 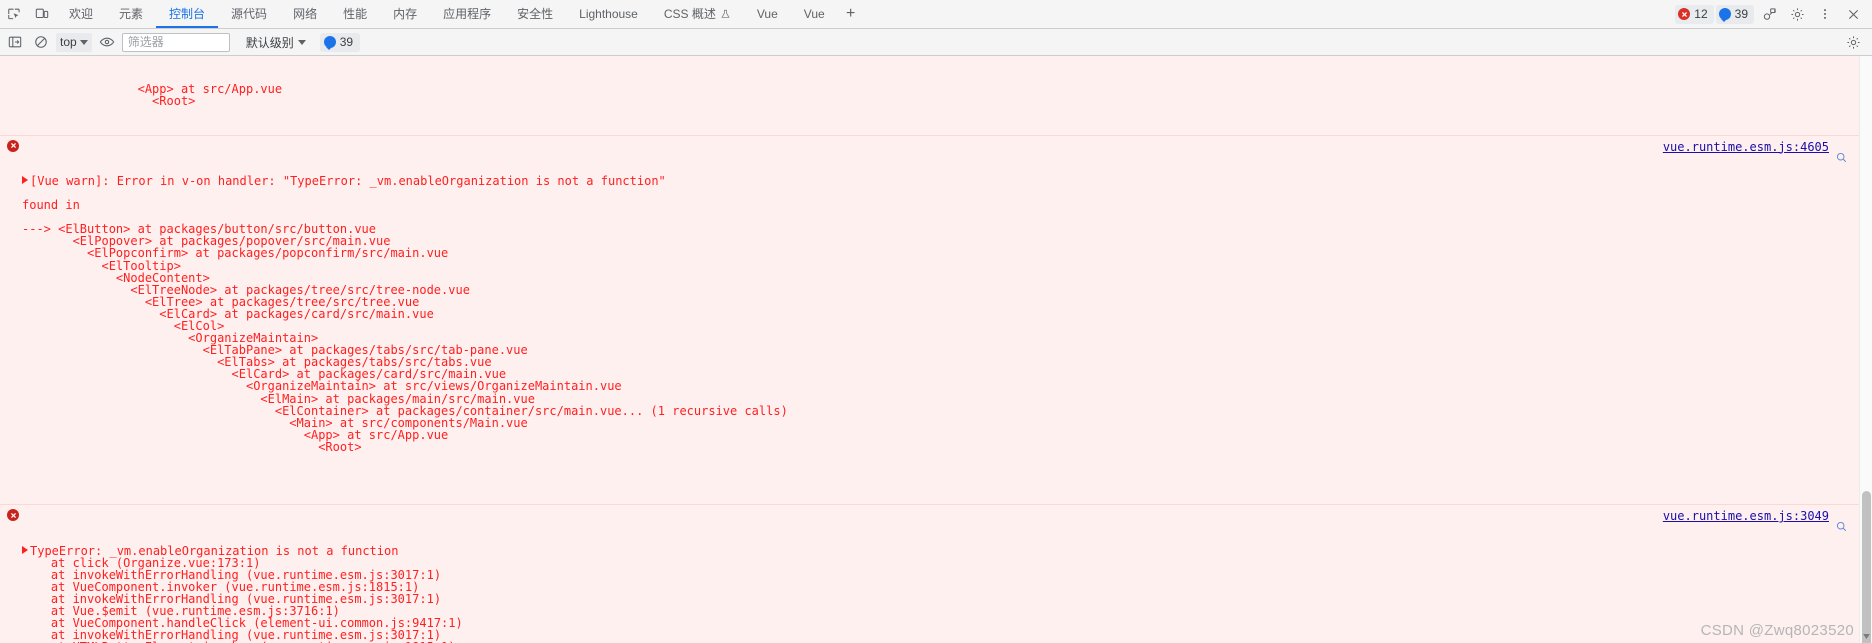 I want to click on tab-label: 内存, so click(x=405, y=14).